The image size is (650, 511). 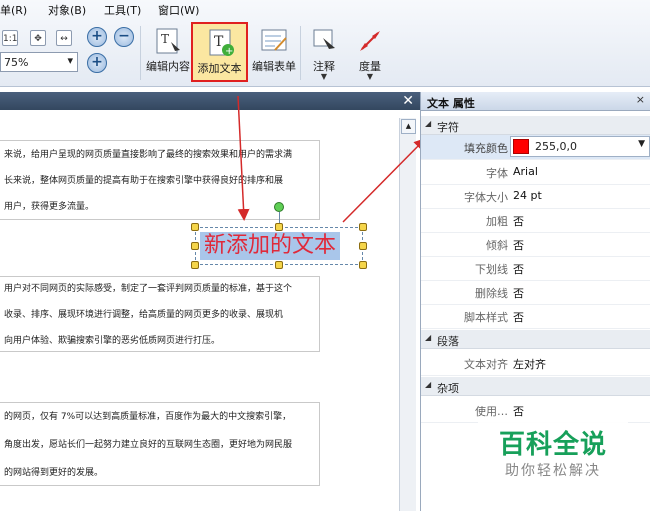 What do you see at coordinates (535, 339) in the screenshot?
I see `category-paragraph: ◢ 段落` at bounding box center [535, 339].